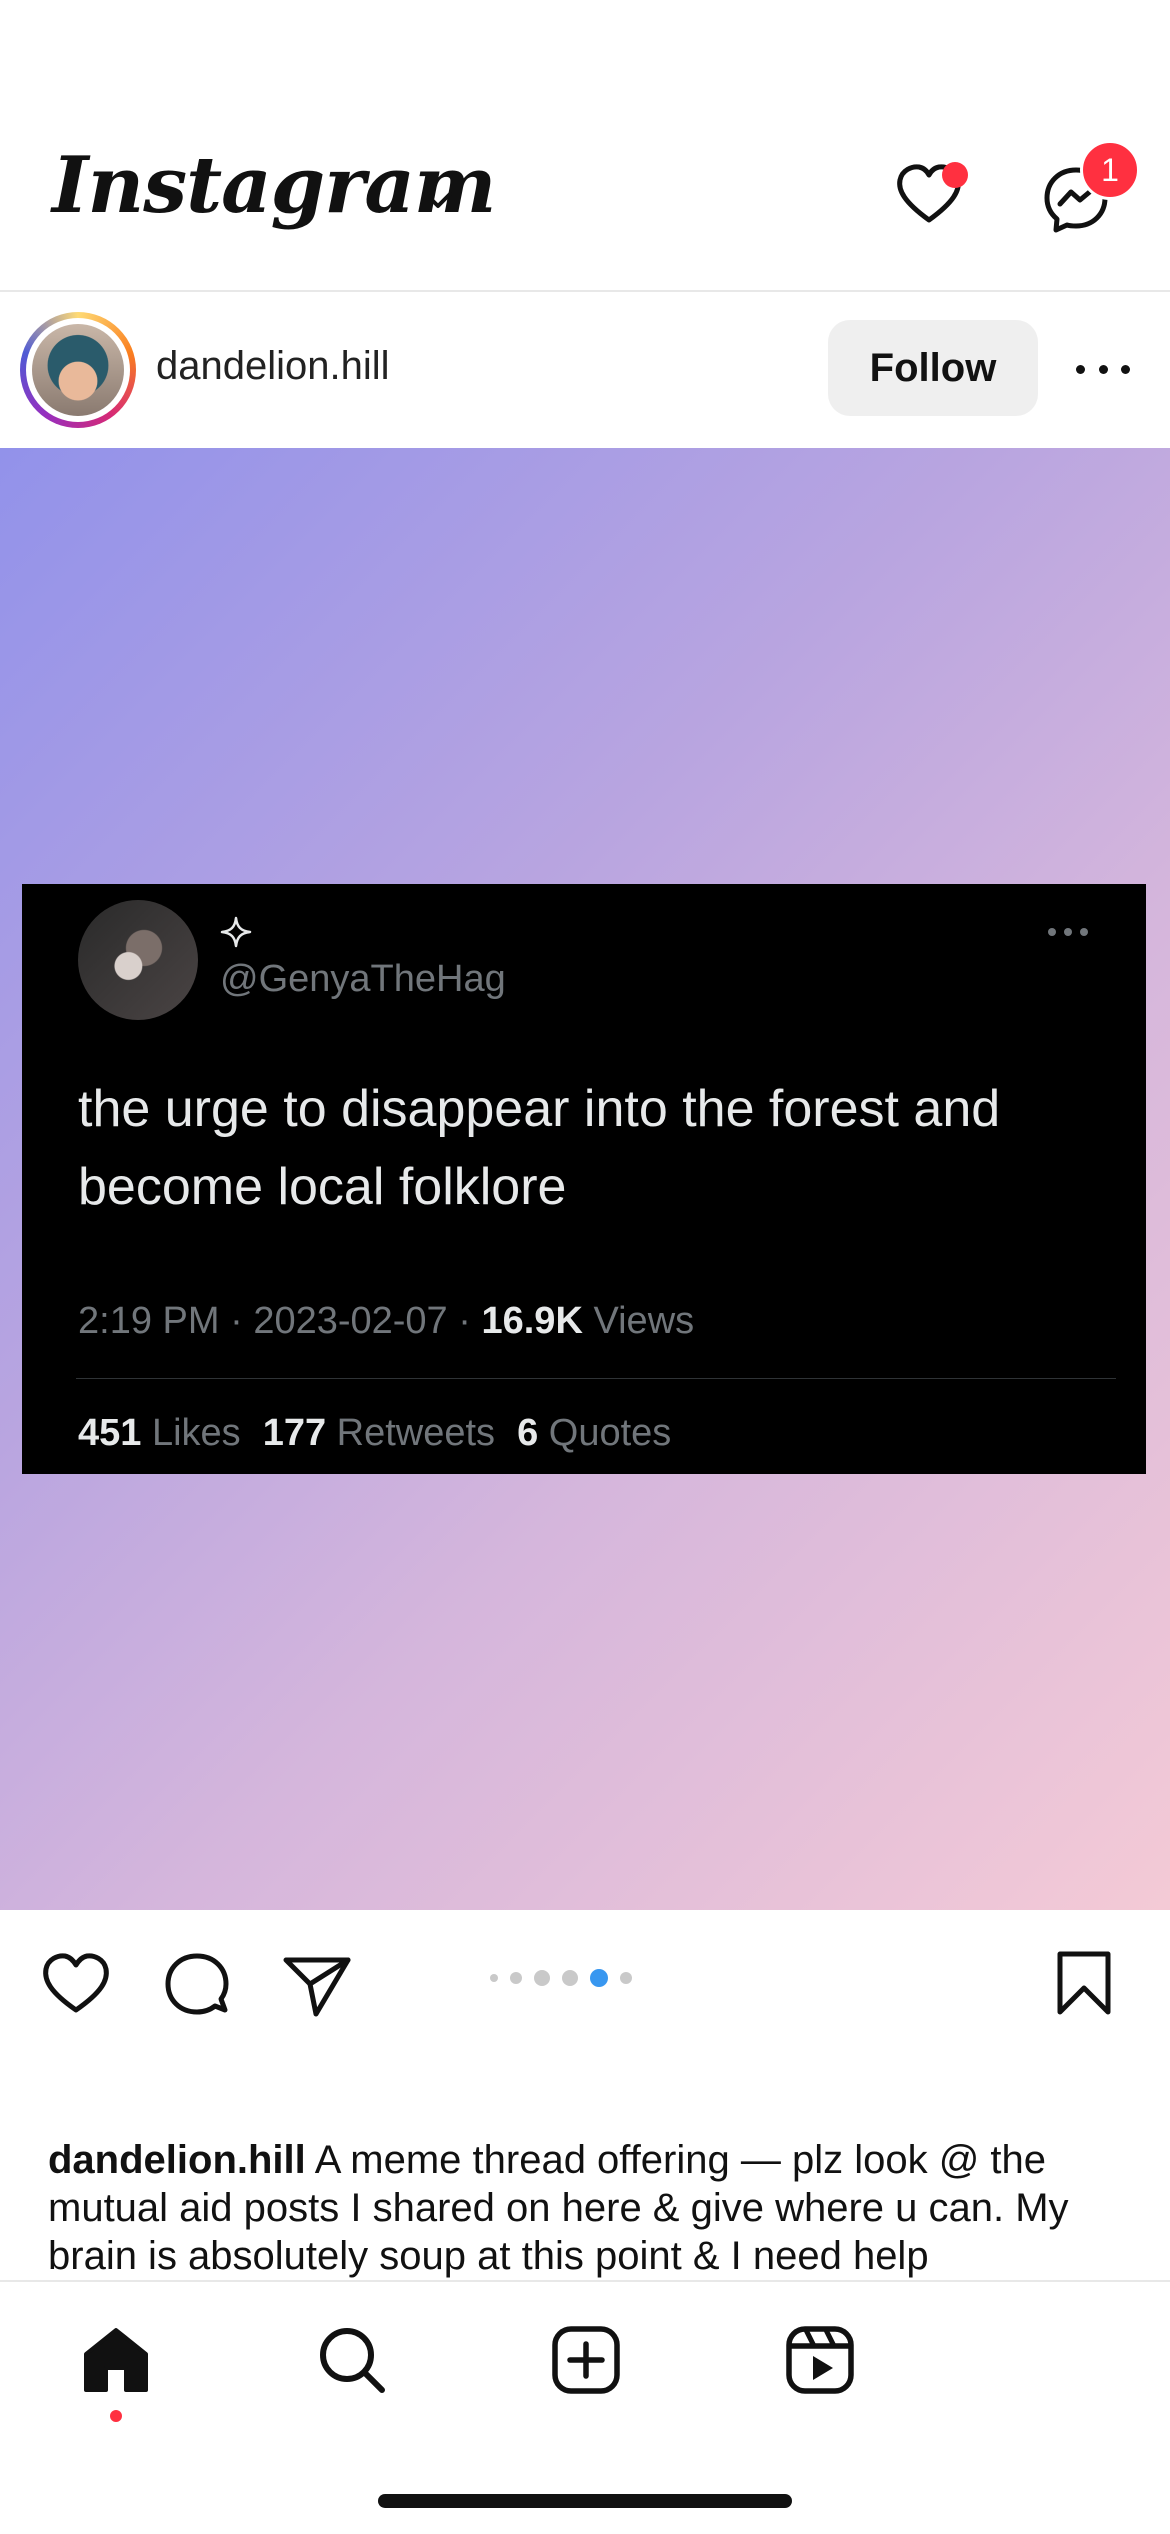 Image resolution: width=1170 pixels, height=2534 pixels. What do you see at coordinates (294, 1433) in the screenshot?
I see `retweets-count: 177` at bounding box center [294, 1433].